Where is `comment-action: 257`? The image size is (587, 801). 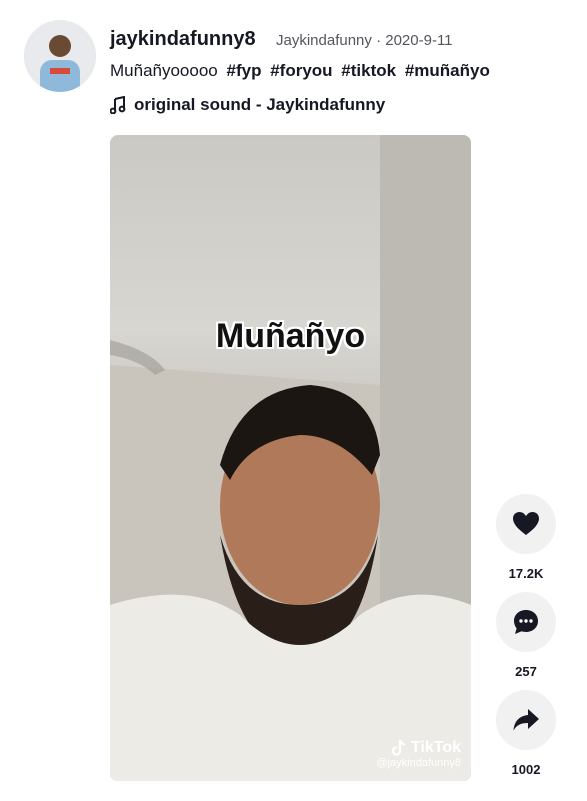 comment-action: 257 is located at coordinates (526, 641).